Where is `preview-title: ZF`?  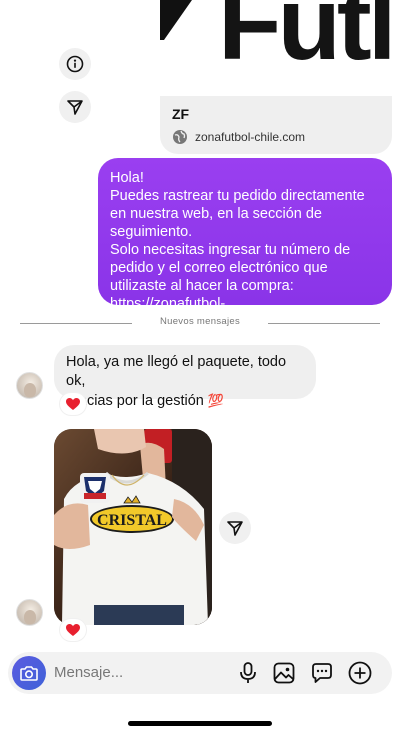
preview-title: ZF is located at coordinates (181, 114).